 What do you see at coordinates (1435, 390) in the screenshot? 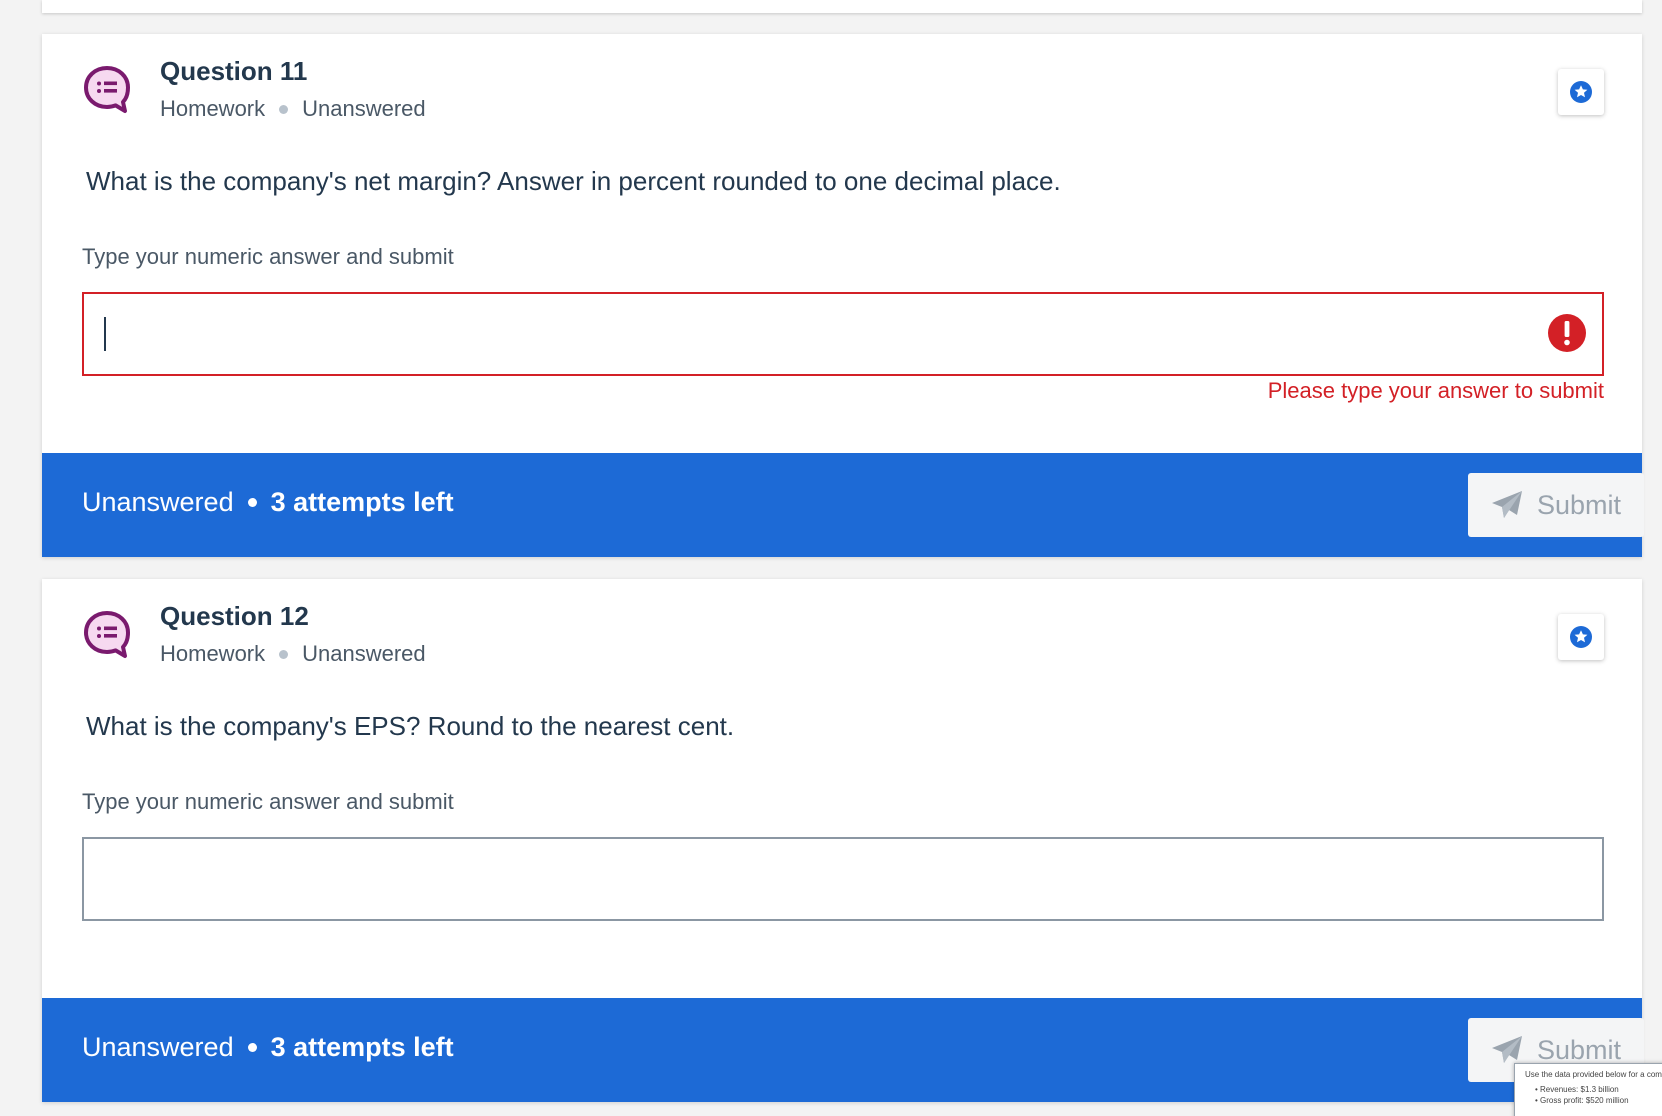
I see `validation-error-message: Please type your answer to submit` at bounding box center [1435, 390].